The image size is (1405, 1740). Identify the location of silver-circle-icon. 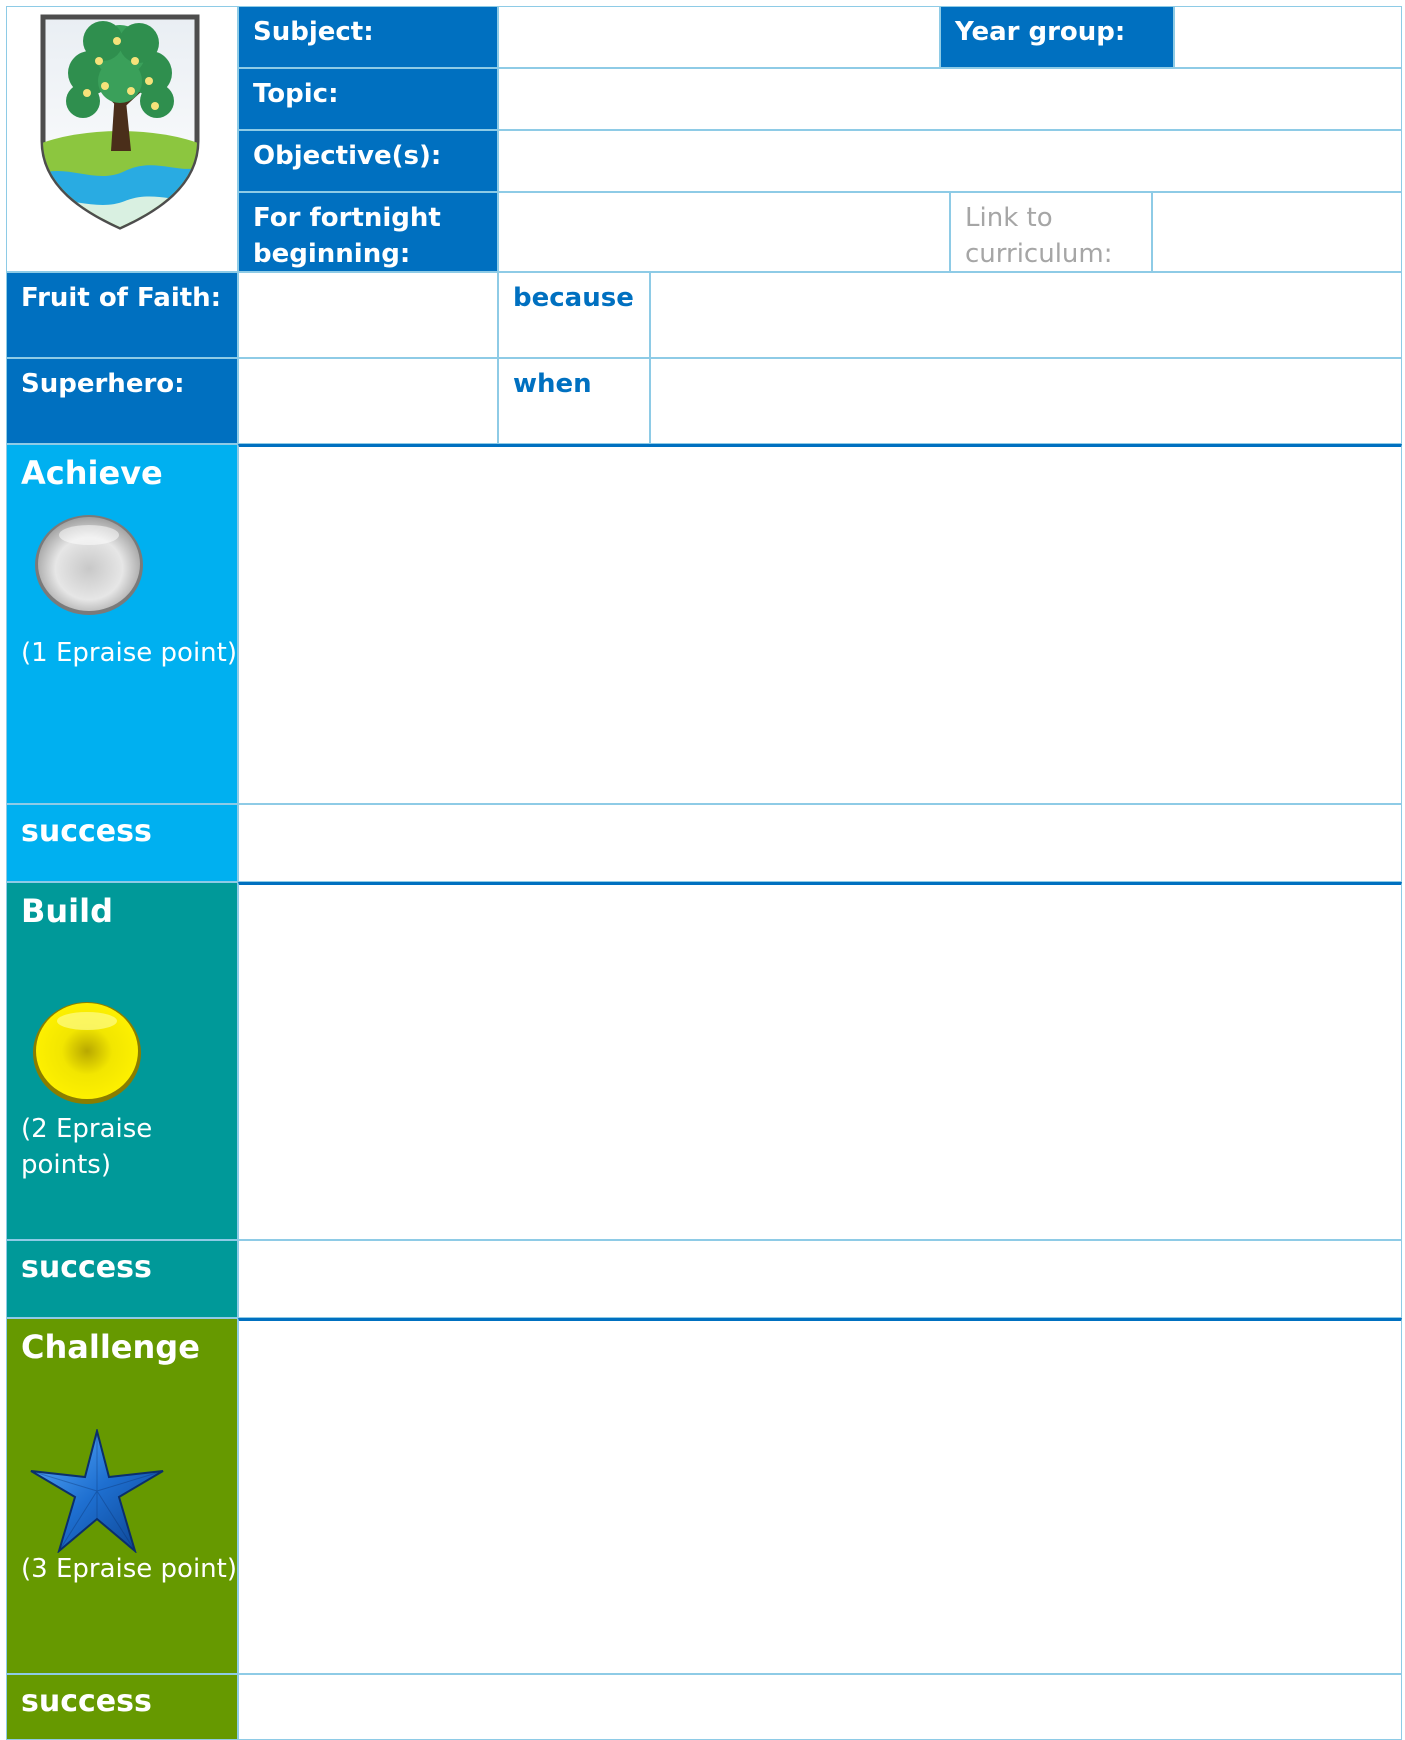
(89, 565).